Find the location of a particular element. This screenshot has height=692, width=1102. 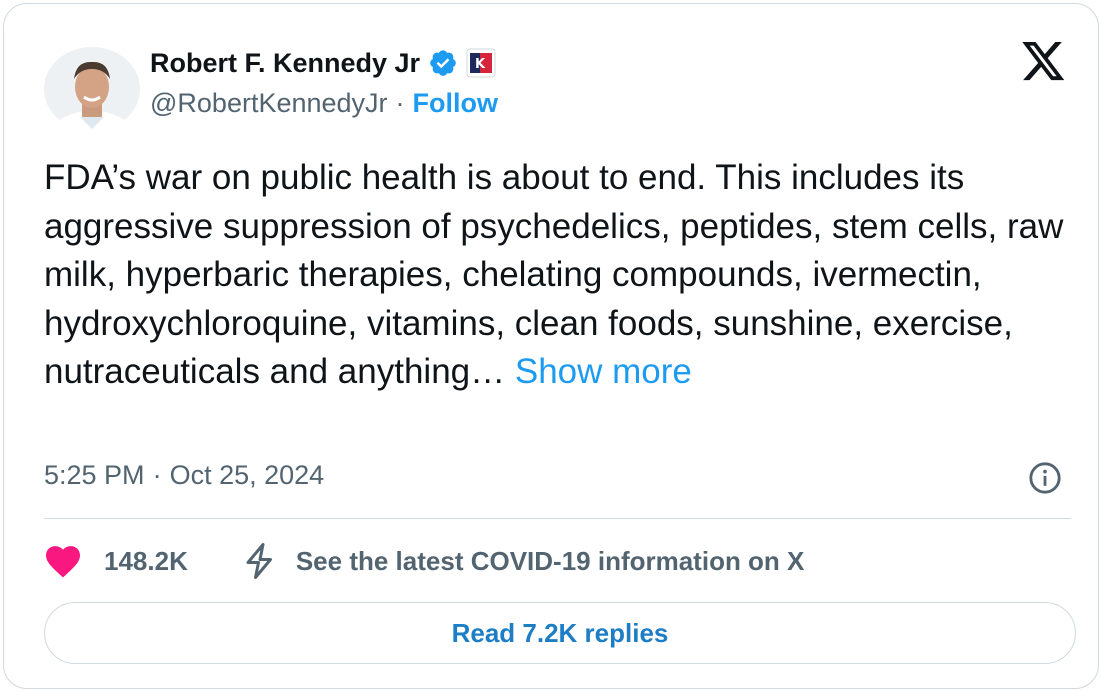

read-replies-button: Read 7.2K replies is located at coordinates (560, 633).